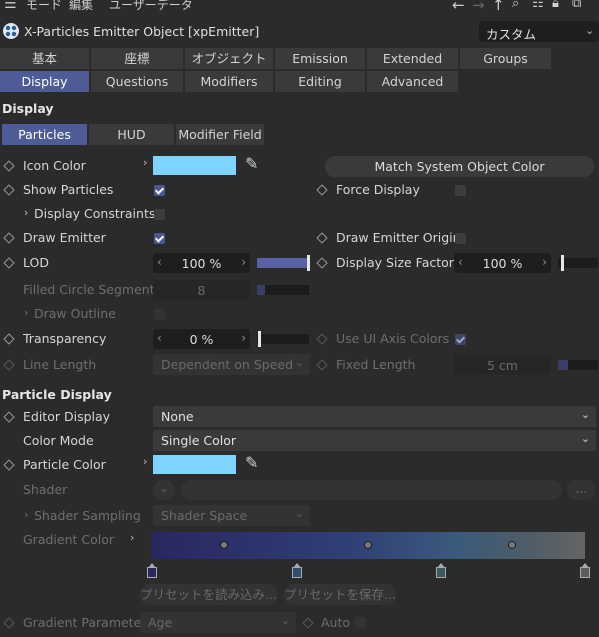 Image resolution: width=599 pixels, height=637 pixels. What do you see at coordinates (44, 81) in the screenshot?
I see `tab-display: Display` at bounding box center [44, 81].